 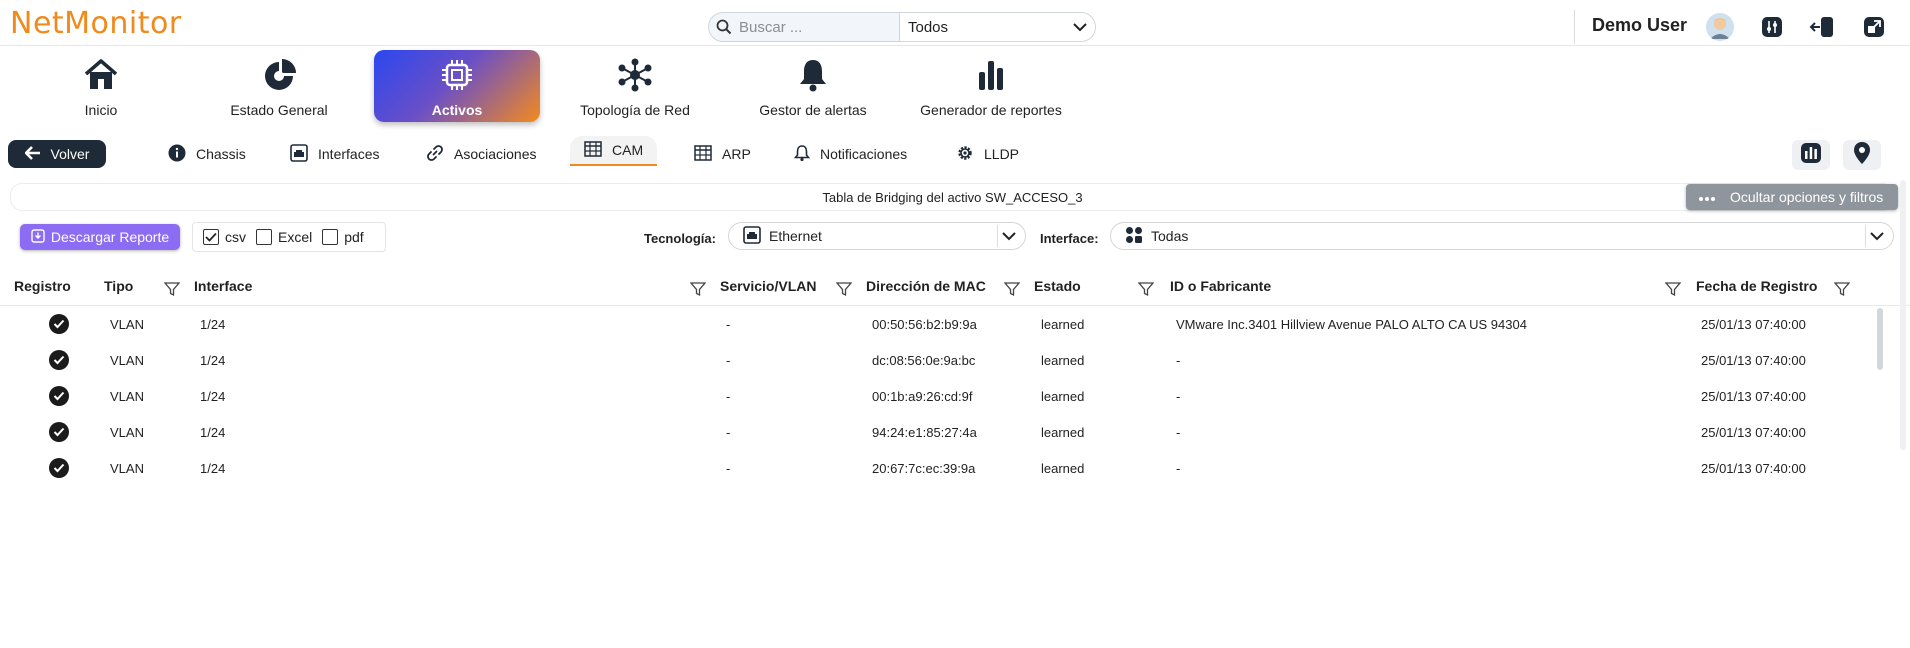 I want to click on divider, so click(x=1574, y=27).